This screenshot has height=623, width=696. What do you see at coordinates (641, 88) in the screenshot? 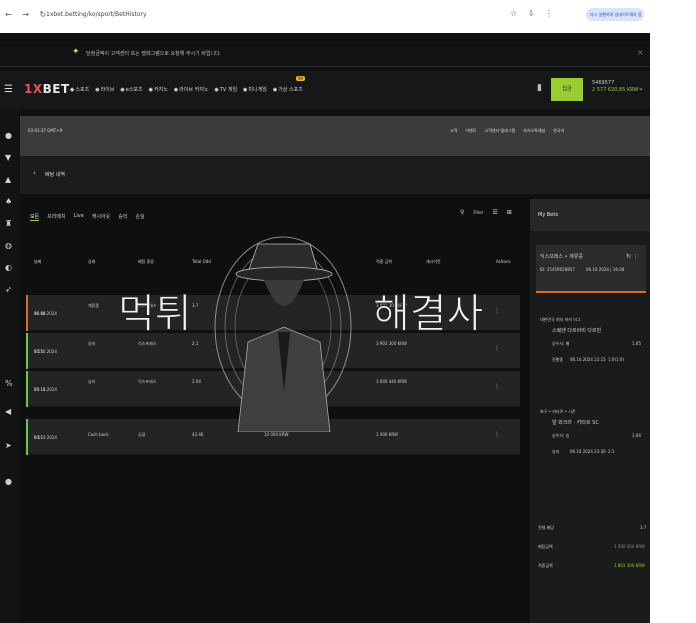
I see `chevron-down-icon: ⌄` at bounding box center [641, 88].